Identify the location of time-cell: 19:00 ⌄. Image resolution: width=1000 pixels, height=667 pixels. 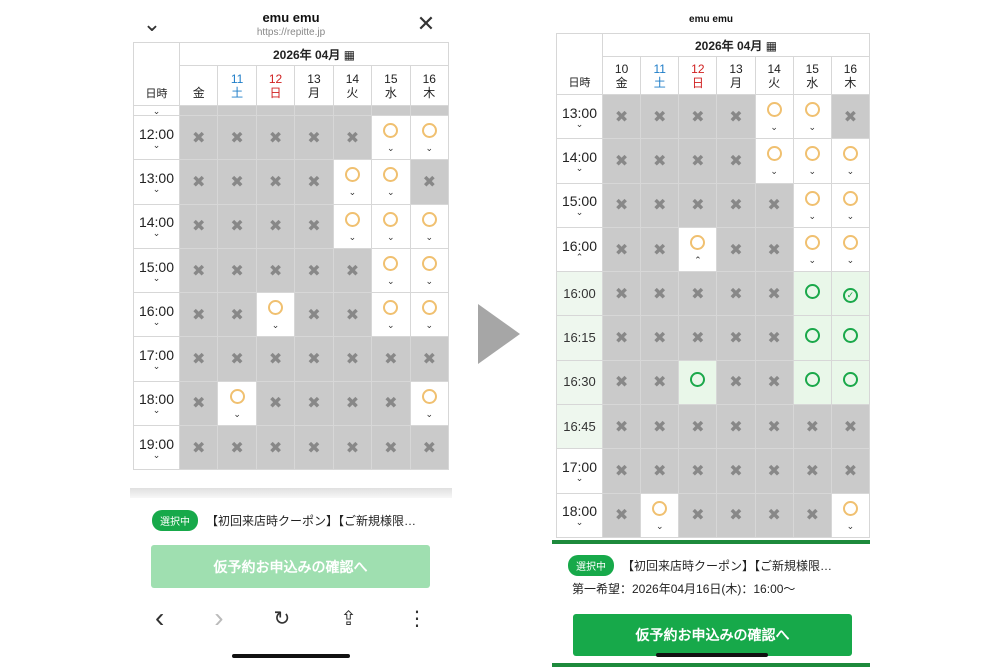
(156, 448).